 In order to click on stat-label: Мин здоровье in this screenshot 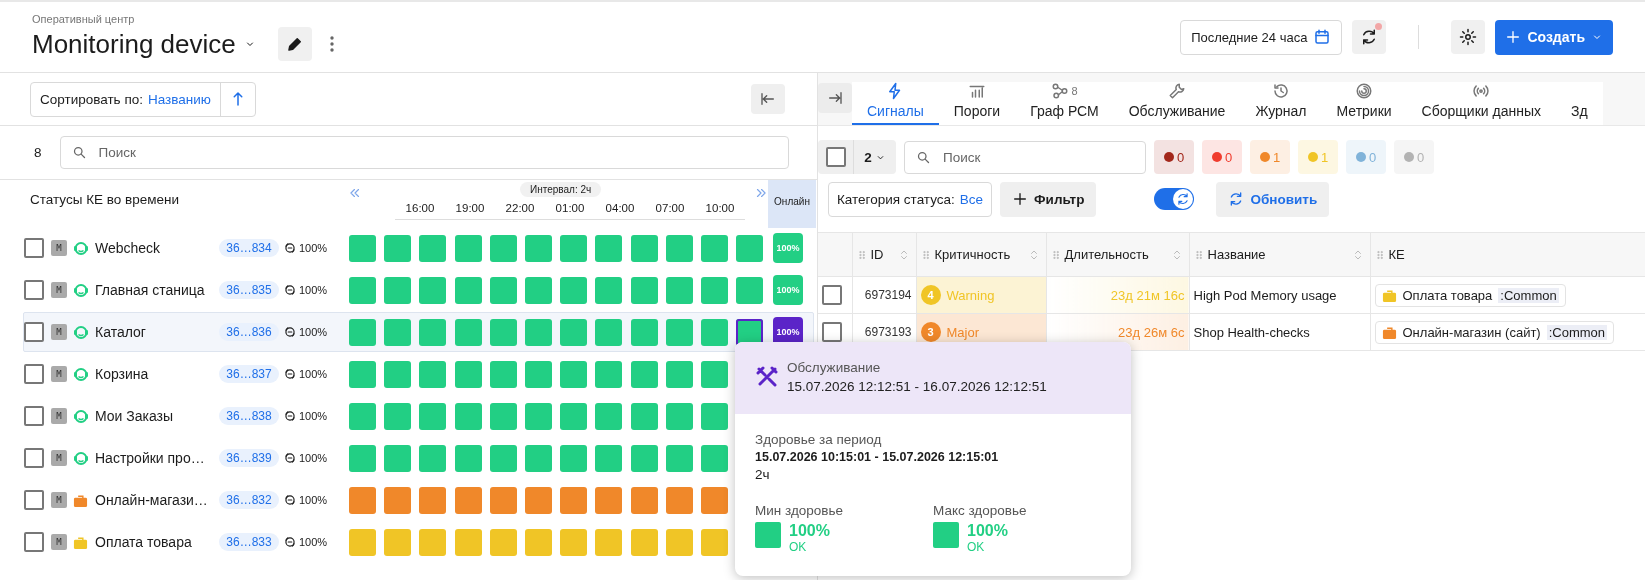, I will do `click(799, 510)`.